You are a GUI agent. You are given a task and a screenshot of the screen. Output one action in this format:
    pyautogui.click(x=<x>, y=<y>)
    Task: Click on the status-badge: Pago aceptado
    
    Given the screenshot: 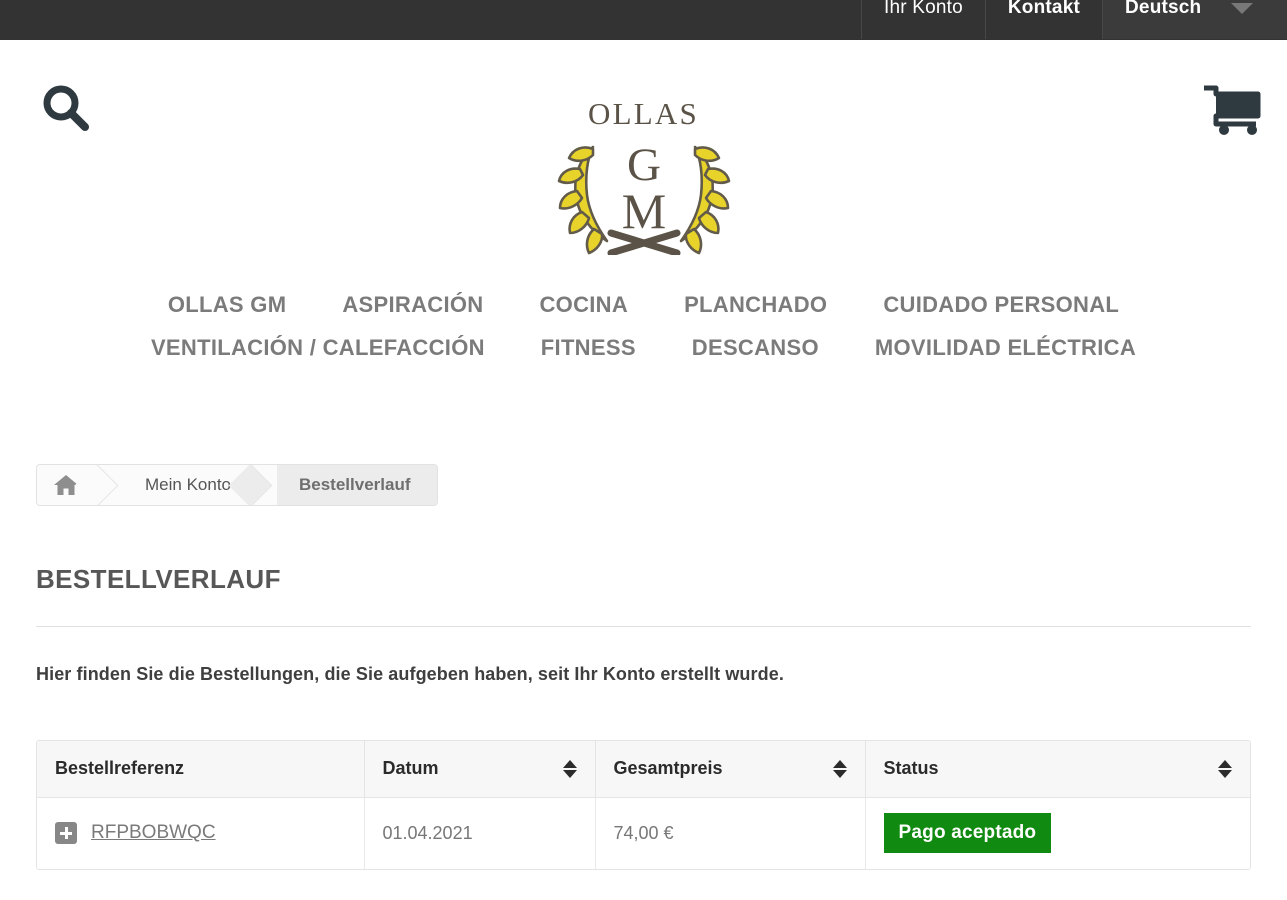 What is the action you would take?
    pyautogui.click(x=967, y=833)
    